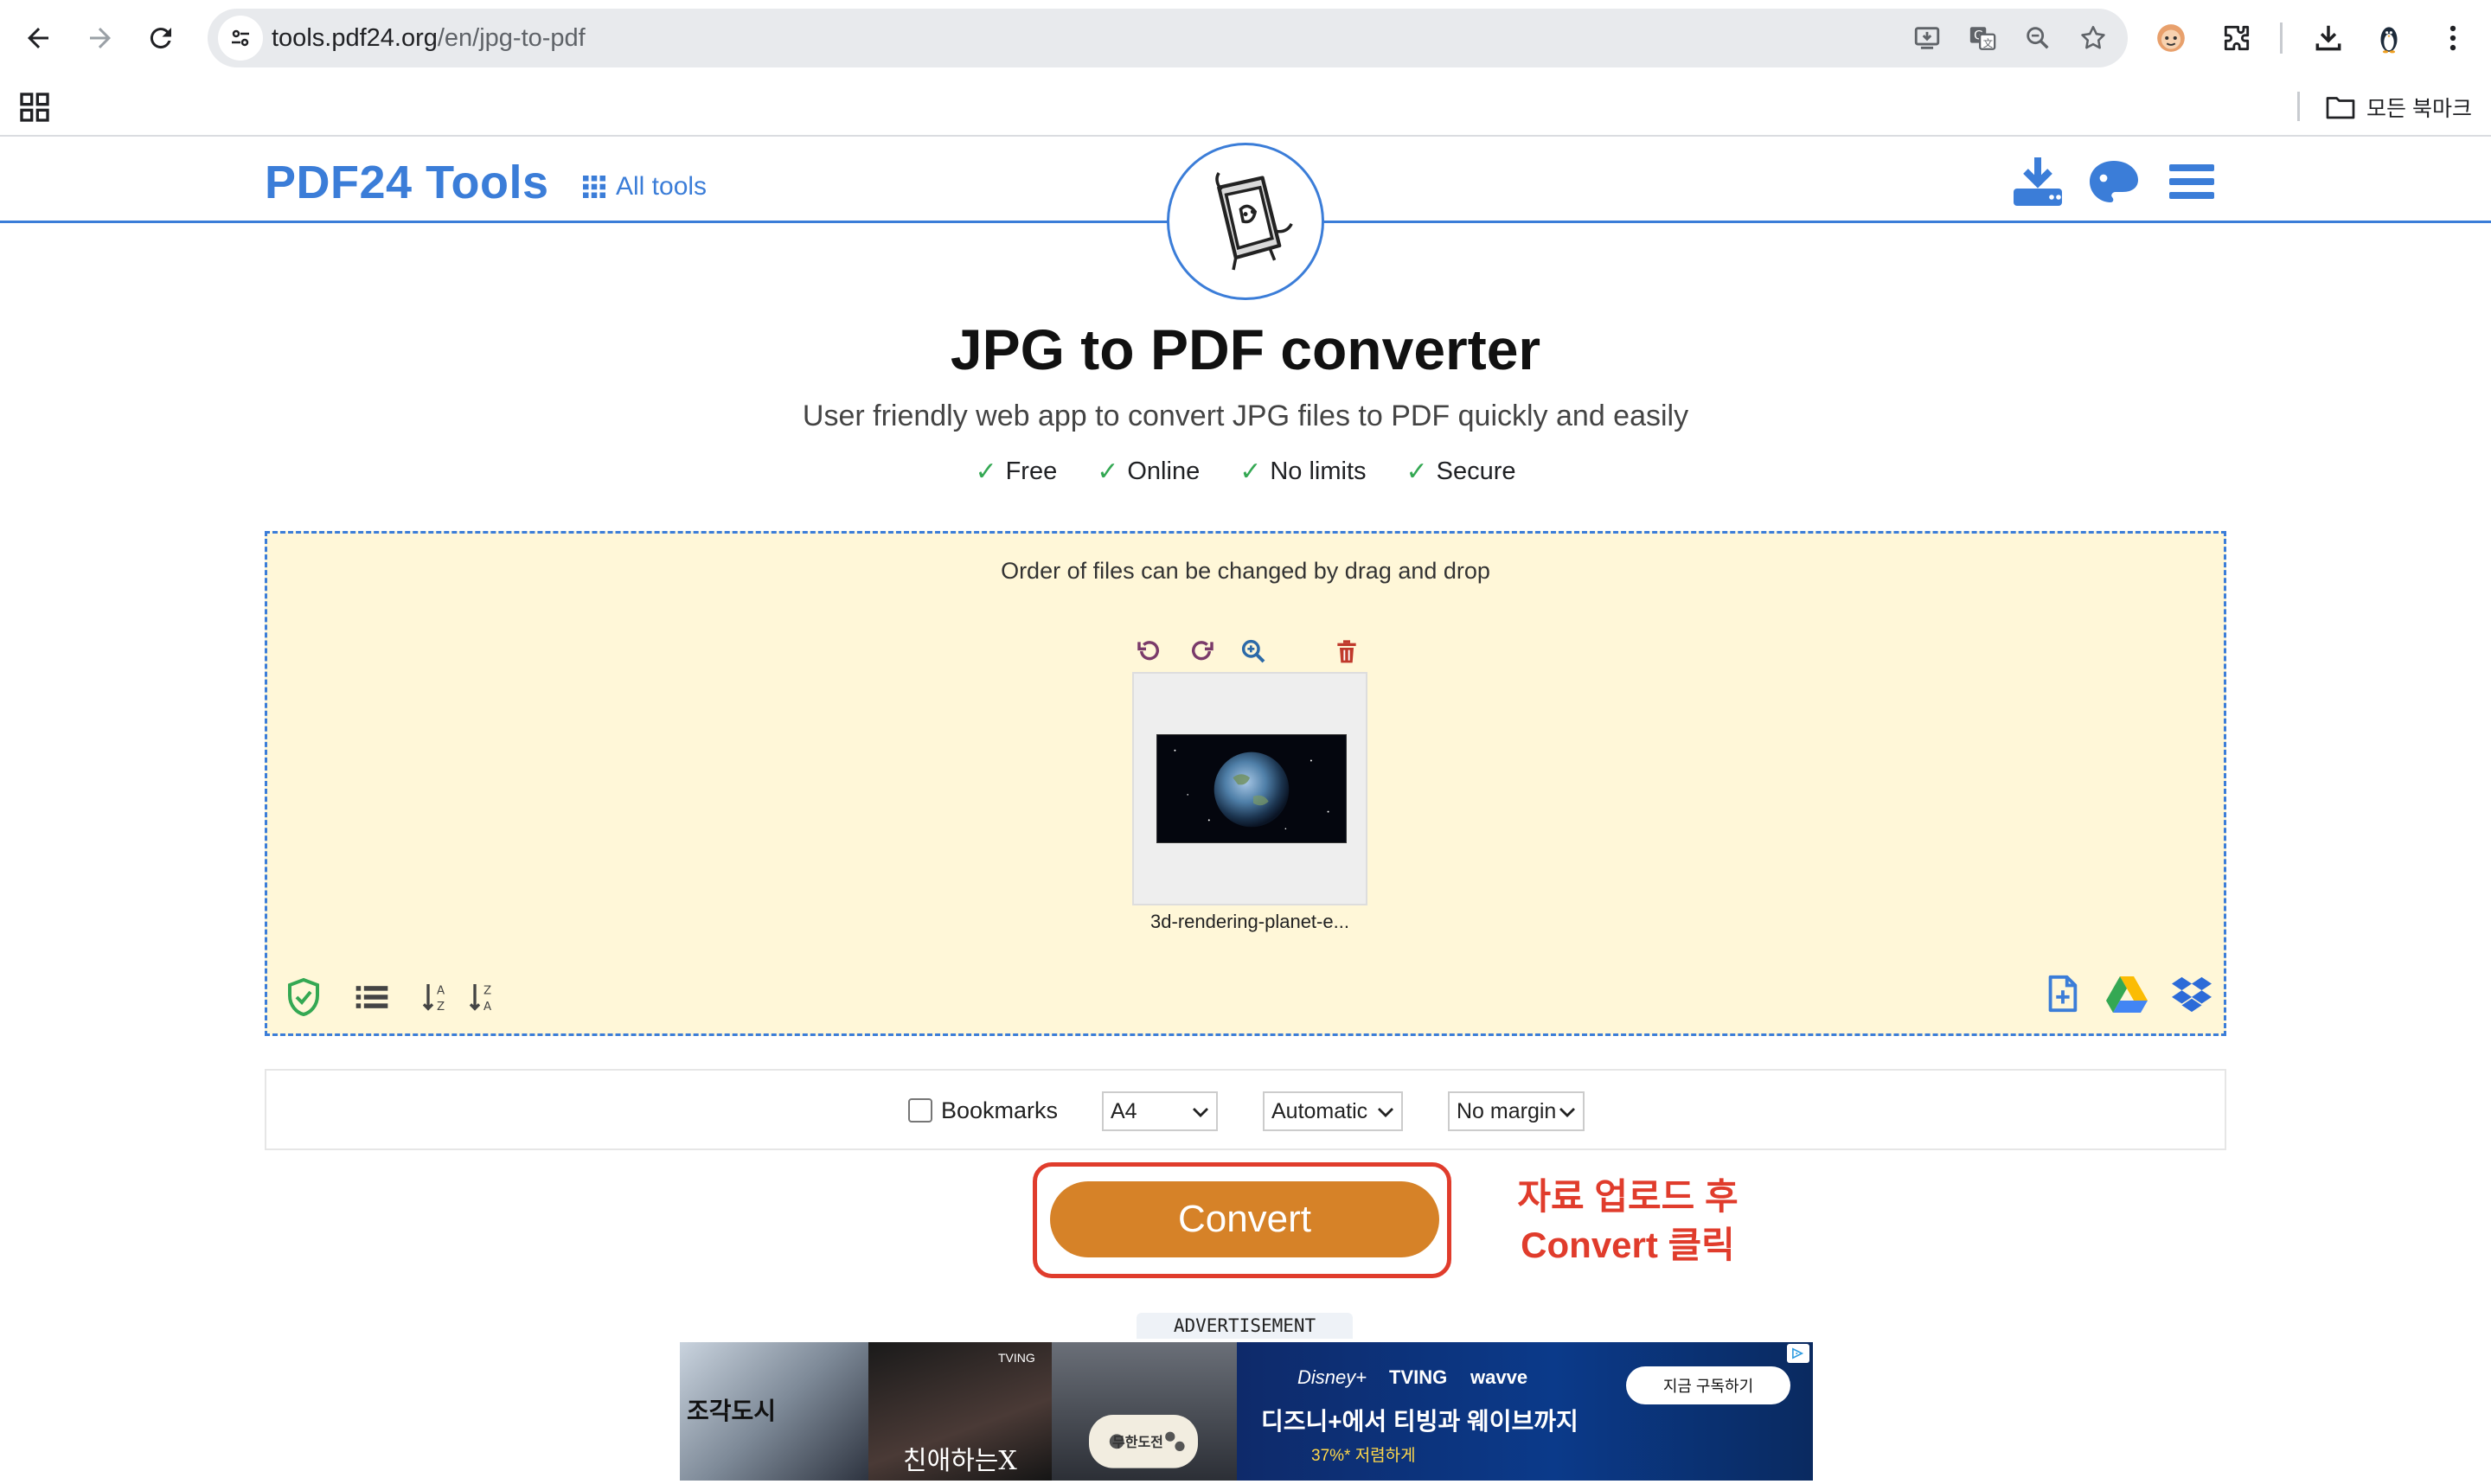  I want to click on svg-text: Z, so click(441, 1008).